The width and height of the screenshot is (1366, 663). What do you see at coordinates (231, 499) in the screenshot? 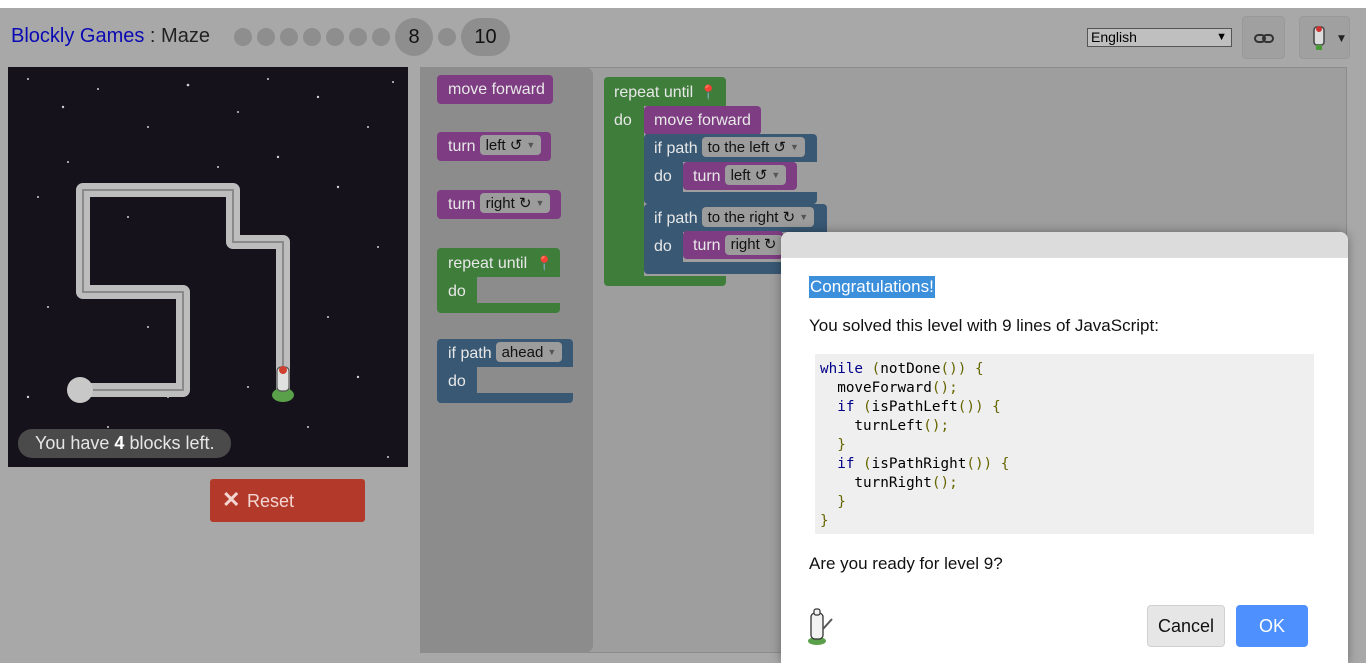
I see `close-icon: ✕` at bounding box center [231, 499].